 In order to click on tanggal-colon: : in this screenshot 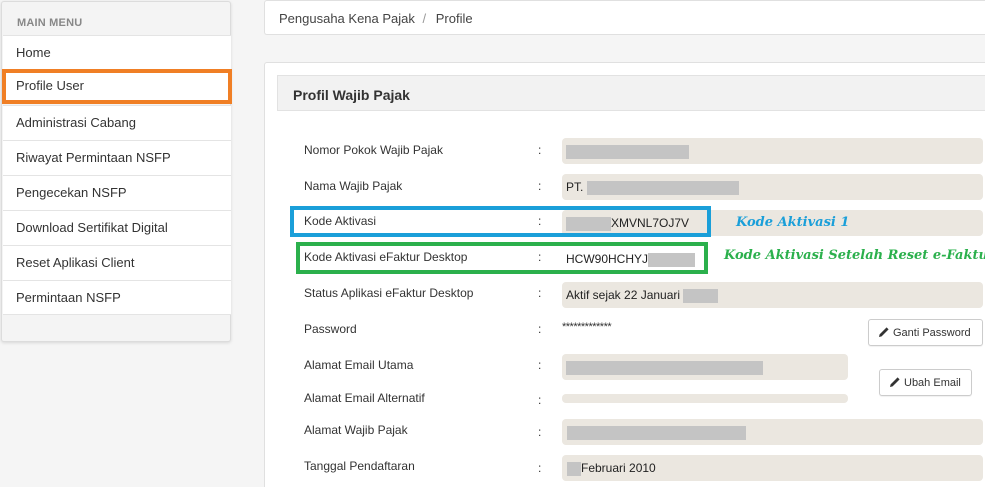, I will do `click(540, 468)`.